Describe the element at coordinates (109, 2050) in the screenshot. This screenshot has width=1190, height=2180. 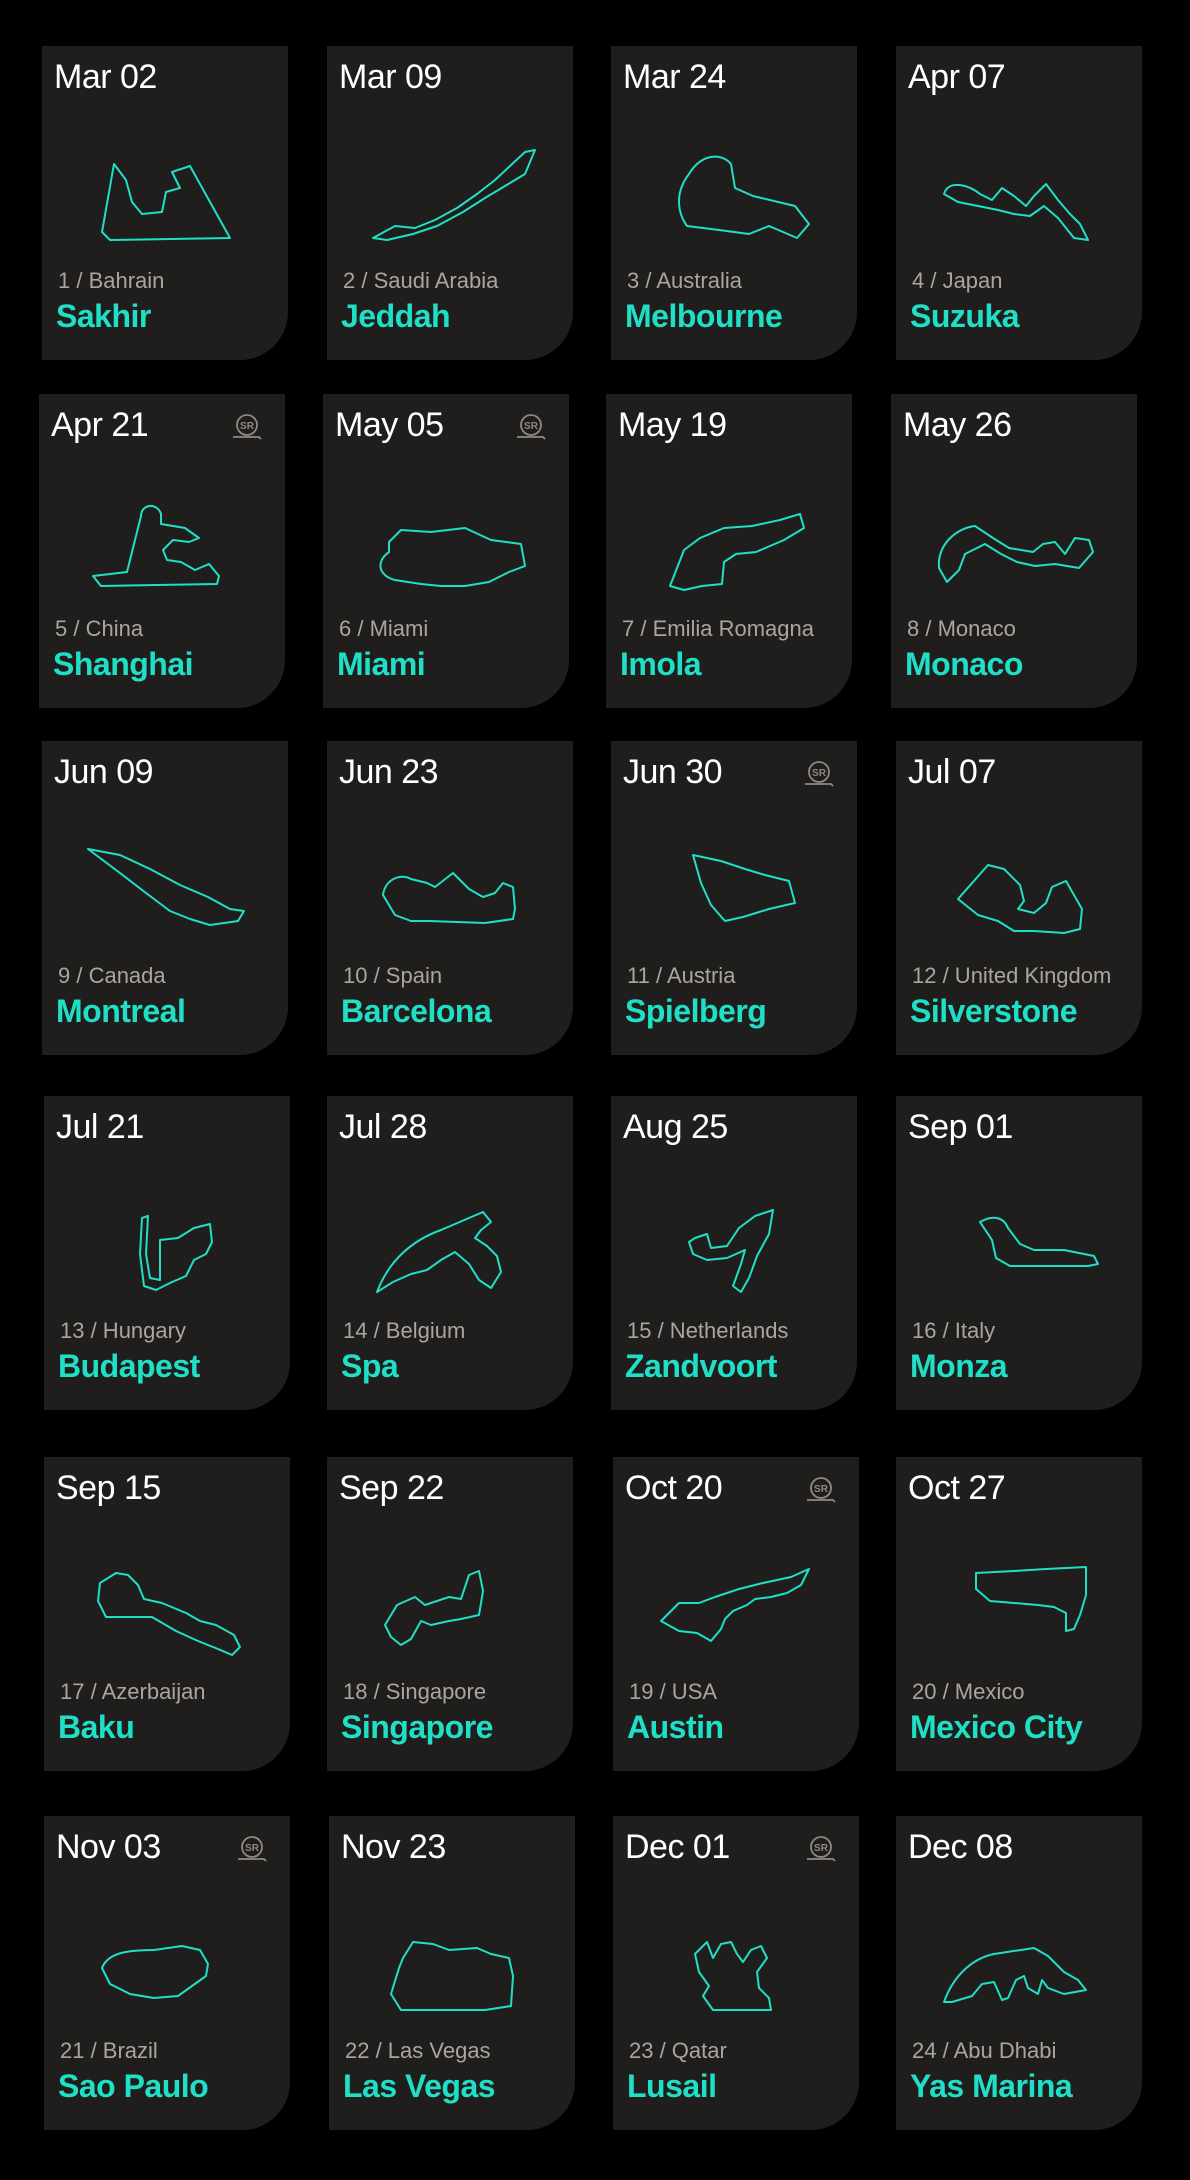
I see `race-round-label: 21 / Brazil` at that location.